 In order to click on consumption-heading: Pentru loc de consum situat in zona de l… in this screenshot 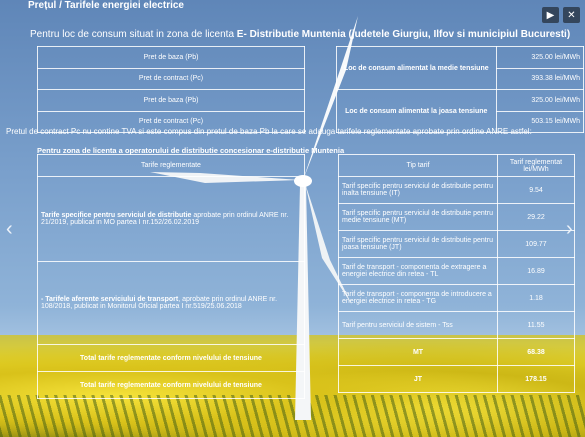, I will do `click(300, 34)`.